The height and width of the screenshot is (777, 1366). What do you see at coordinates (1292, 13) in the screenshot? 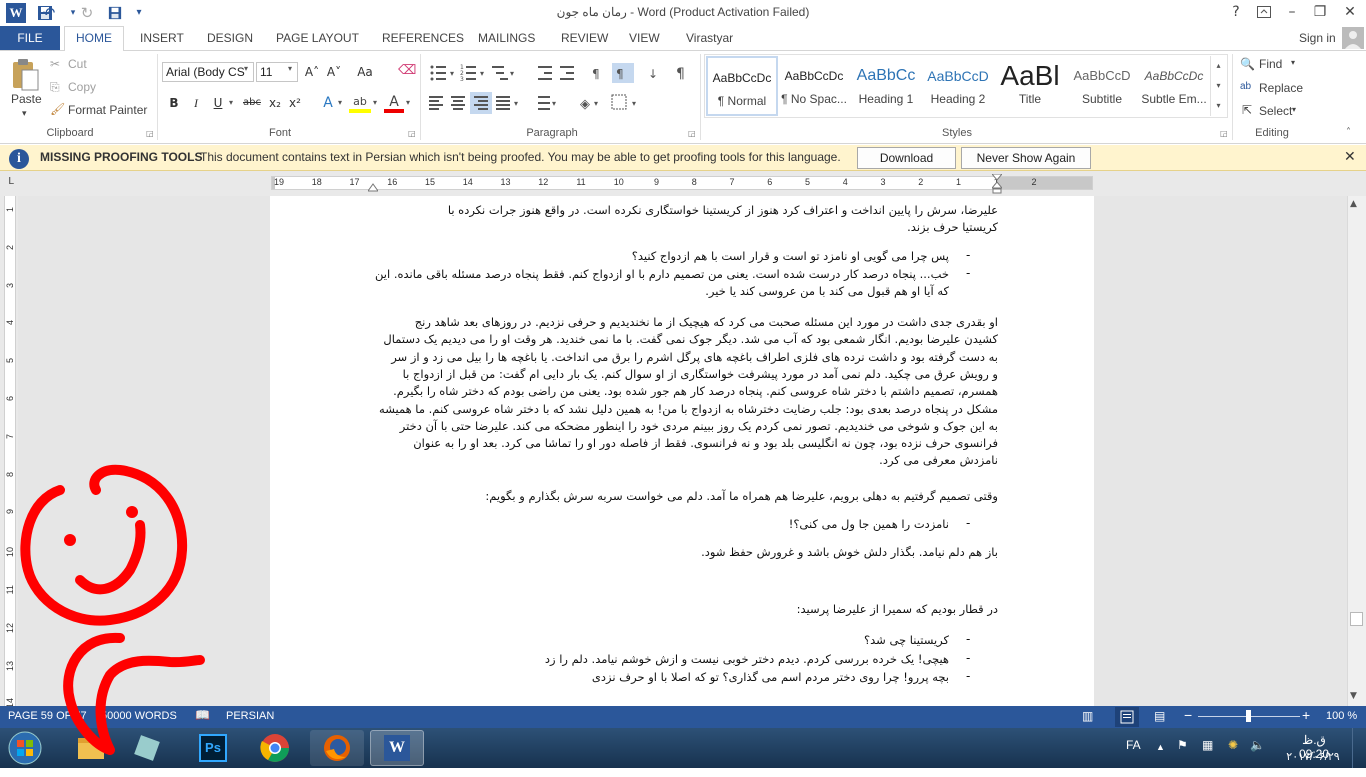
I see `minimize-button: –` at bounding box center [1292, 13].